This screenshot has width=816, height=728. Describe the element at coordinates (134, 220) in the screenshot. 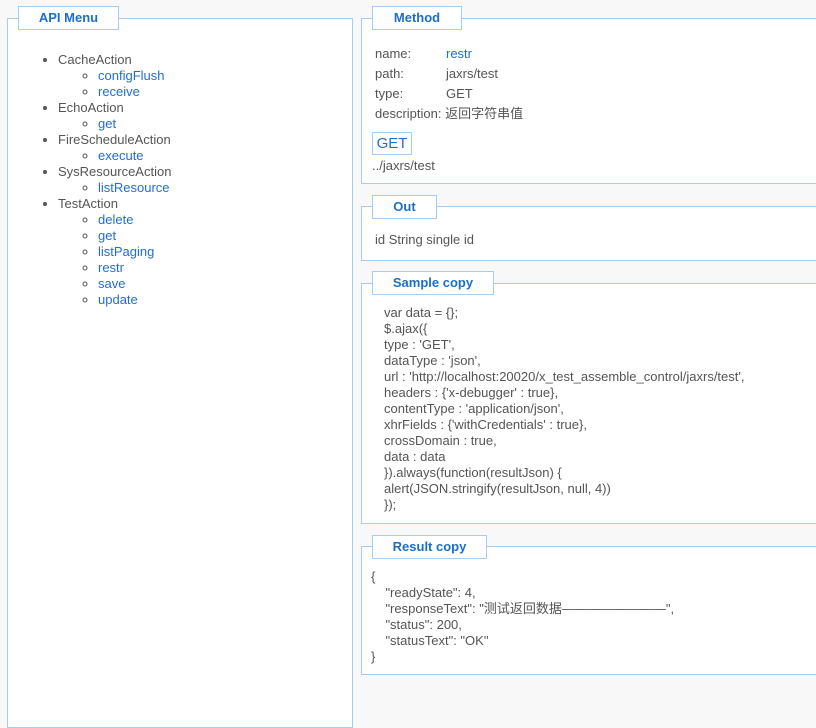

I see `menu-item: delete` at that location.